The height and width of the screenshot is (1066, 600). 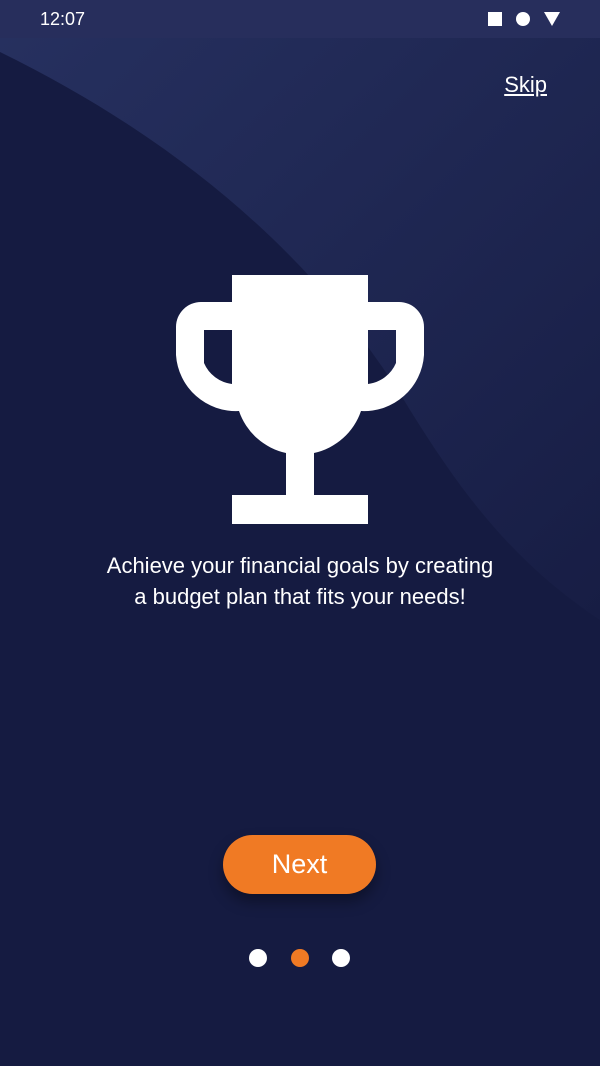 What do you see at coordinates (63, 19) in the screenshot?
I see `status-time: 12:07` at bounding box center [63, 19].